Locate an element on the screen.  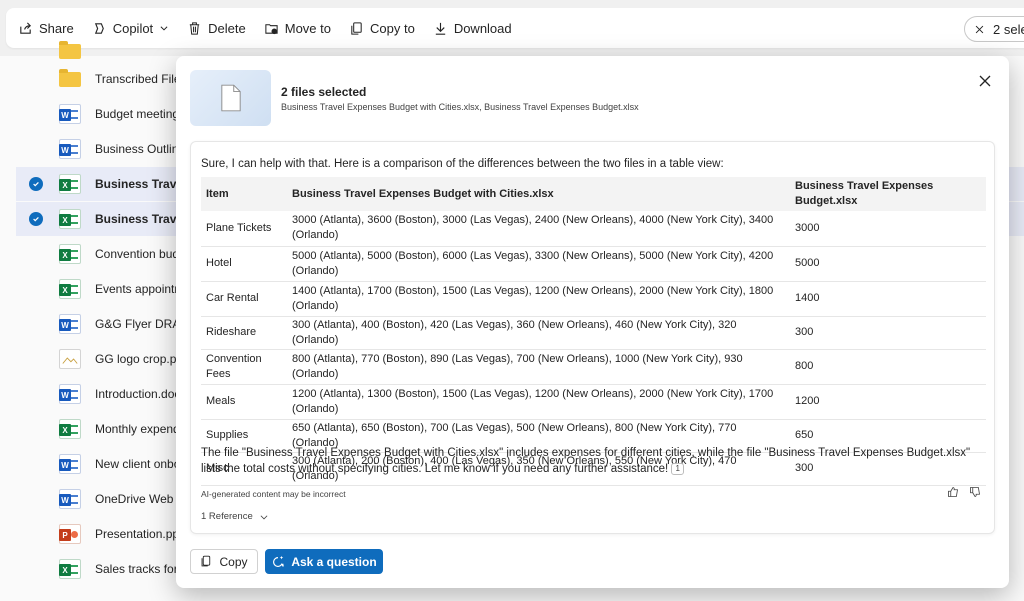
table-cell-total: 800 is located at coordinates (888, 367).